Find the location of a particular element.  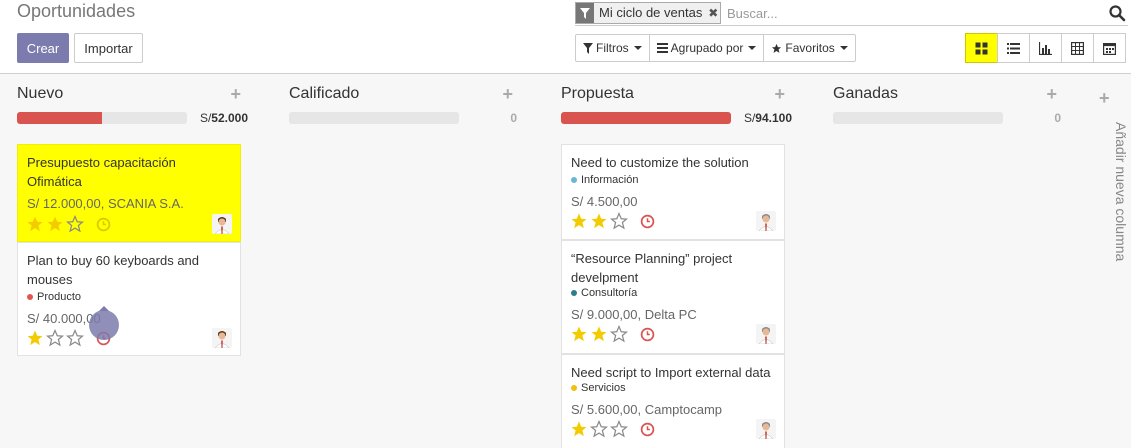

bar-chart-icon is located at coordinates (1045, 48).